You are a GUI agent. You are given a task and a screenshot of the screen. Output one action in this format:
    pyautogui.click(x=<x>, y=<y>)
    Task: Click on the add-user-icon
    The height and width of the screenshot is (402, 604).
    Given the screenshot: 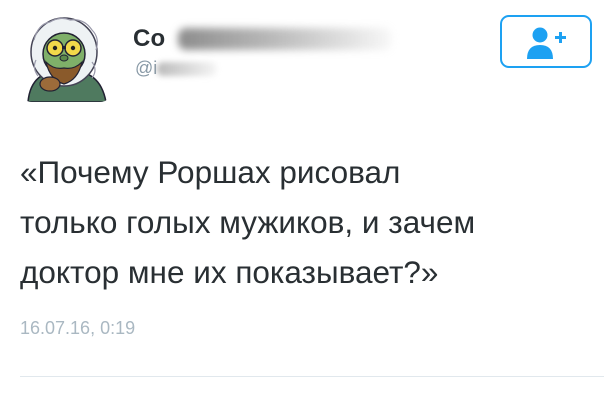 What is the action you would take?
    pyautogui.click(x=546, y=43)
    